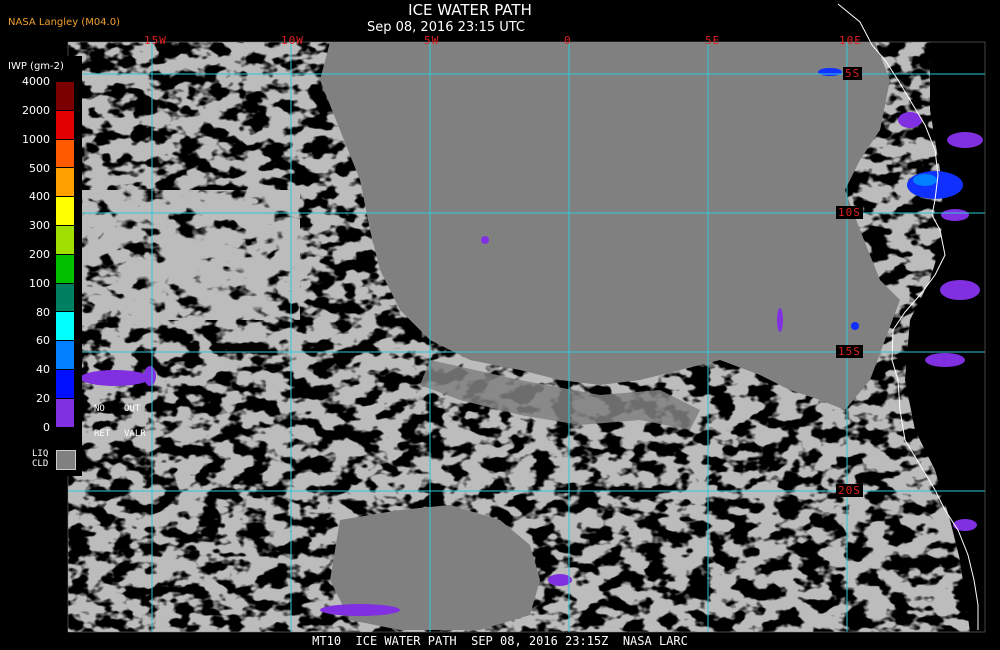 The height and width of the screenshot is (650, 1000). Describe the element at coordinates (39, 196) in the screenshot. I see `legend-tick: 400` at that location.